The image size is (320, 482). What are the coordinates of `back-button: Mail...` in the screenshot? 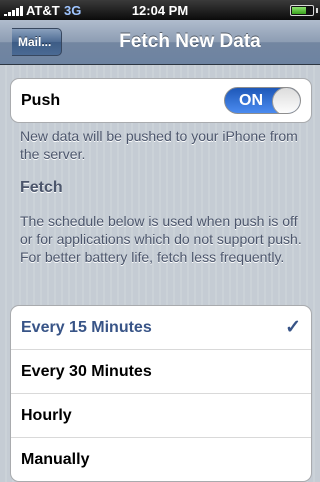 It's located at (31, 42).